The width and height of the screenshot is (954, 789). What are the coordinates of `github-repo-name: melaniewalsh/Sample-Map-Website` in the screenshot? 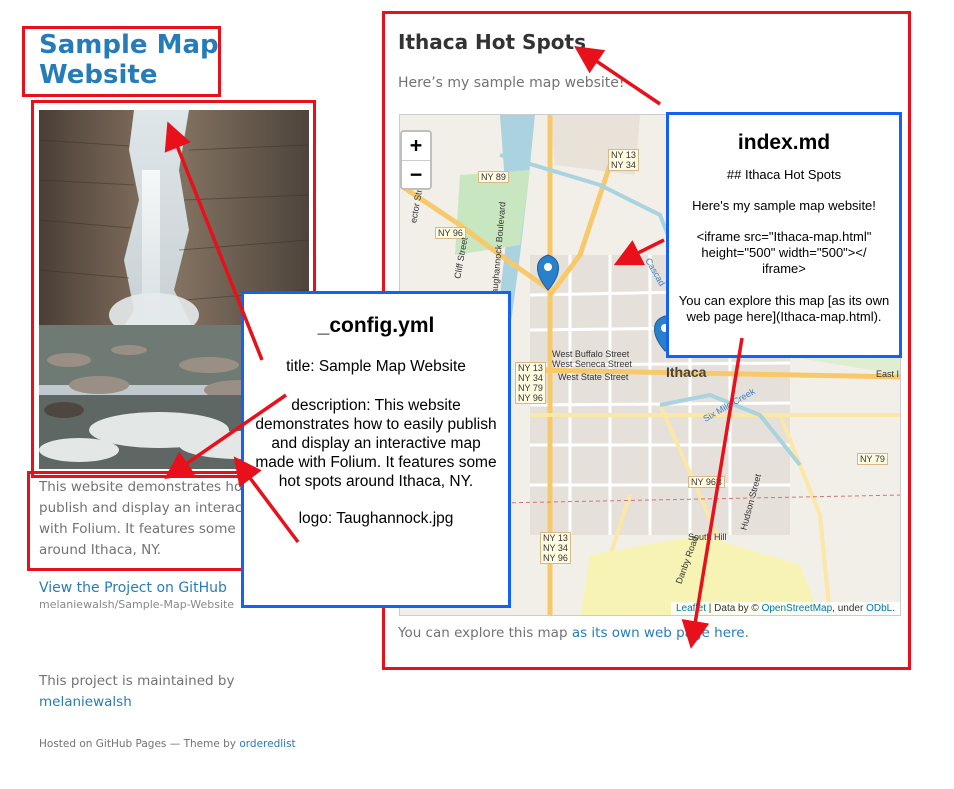 It's located at (137, 604).